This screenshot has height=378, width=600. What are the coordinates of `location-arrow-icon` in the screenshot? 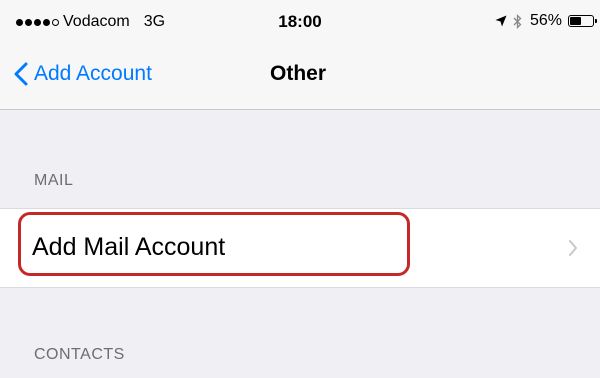 It's located at (501, 21).